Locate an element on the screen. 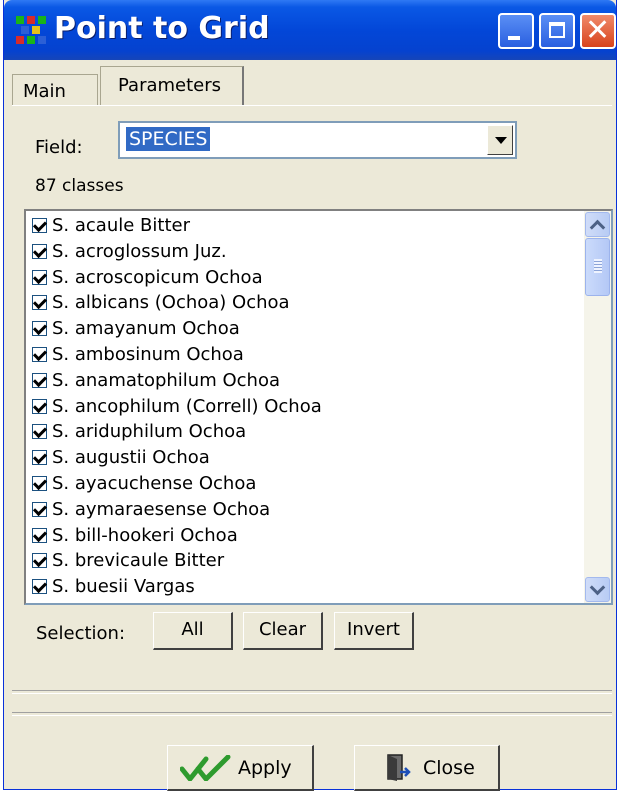  list-item: S. albicans (Ochoa) Ochoa is located at coordinates (305, 305).